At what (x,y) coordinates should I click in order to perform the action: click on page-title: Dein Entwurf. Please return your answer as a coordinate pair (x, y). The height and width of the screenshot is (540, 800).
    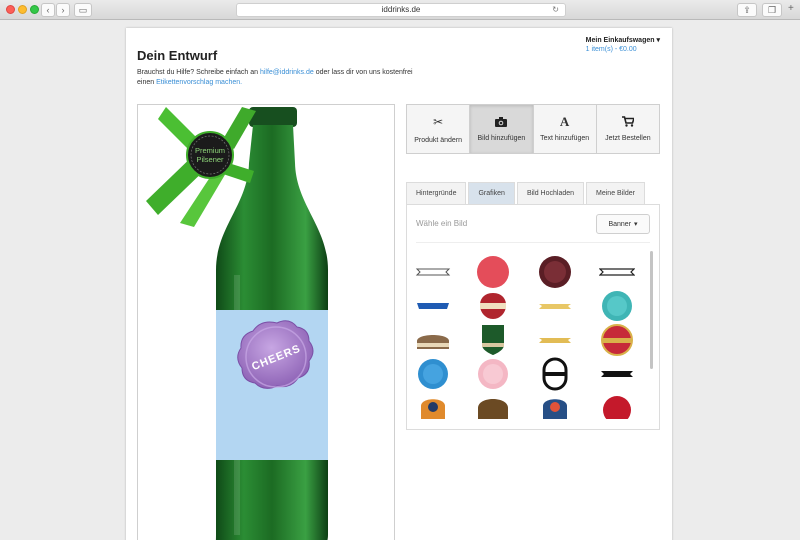
    Looking at the image, I should click on (177, 55).